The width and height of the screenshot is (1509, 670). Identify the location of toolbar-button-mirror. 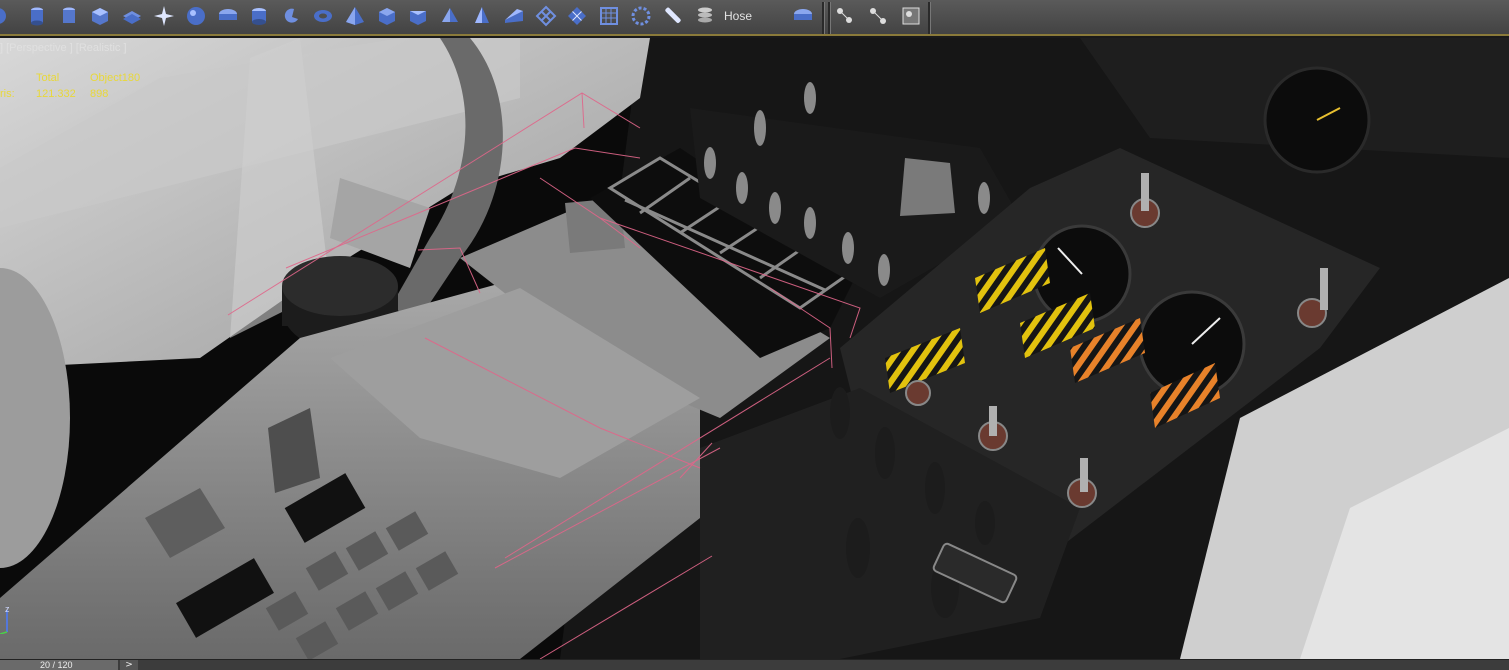
(878, 16).